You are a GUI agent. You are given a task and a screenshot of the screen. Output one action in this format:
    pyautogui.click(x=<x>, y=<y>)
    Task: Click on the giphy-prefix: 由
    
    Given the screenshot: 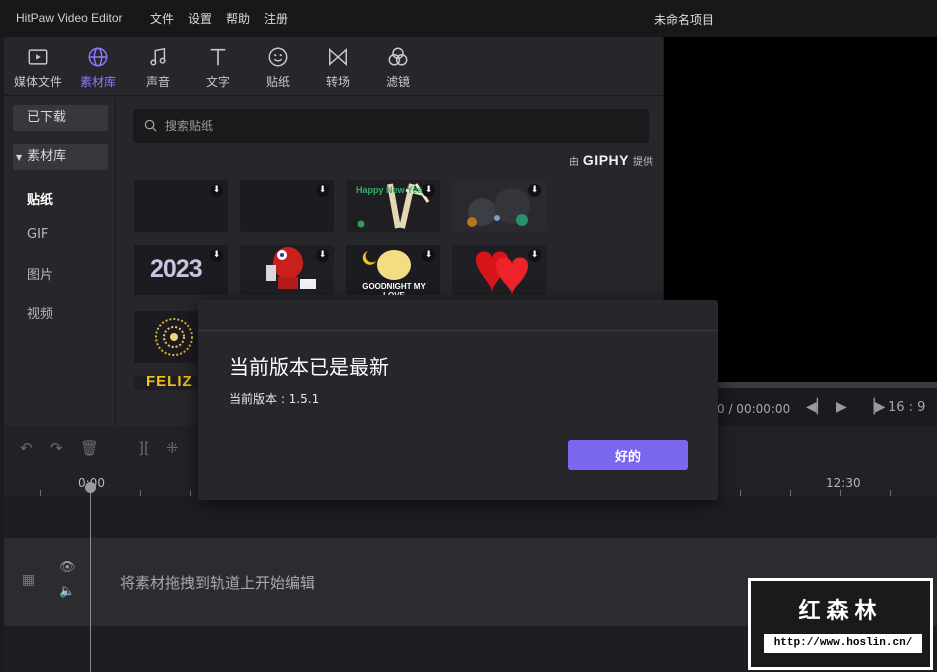 What is the action you would take?
    pyautogui.click(x=573, y=162)
    